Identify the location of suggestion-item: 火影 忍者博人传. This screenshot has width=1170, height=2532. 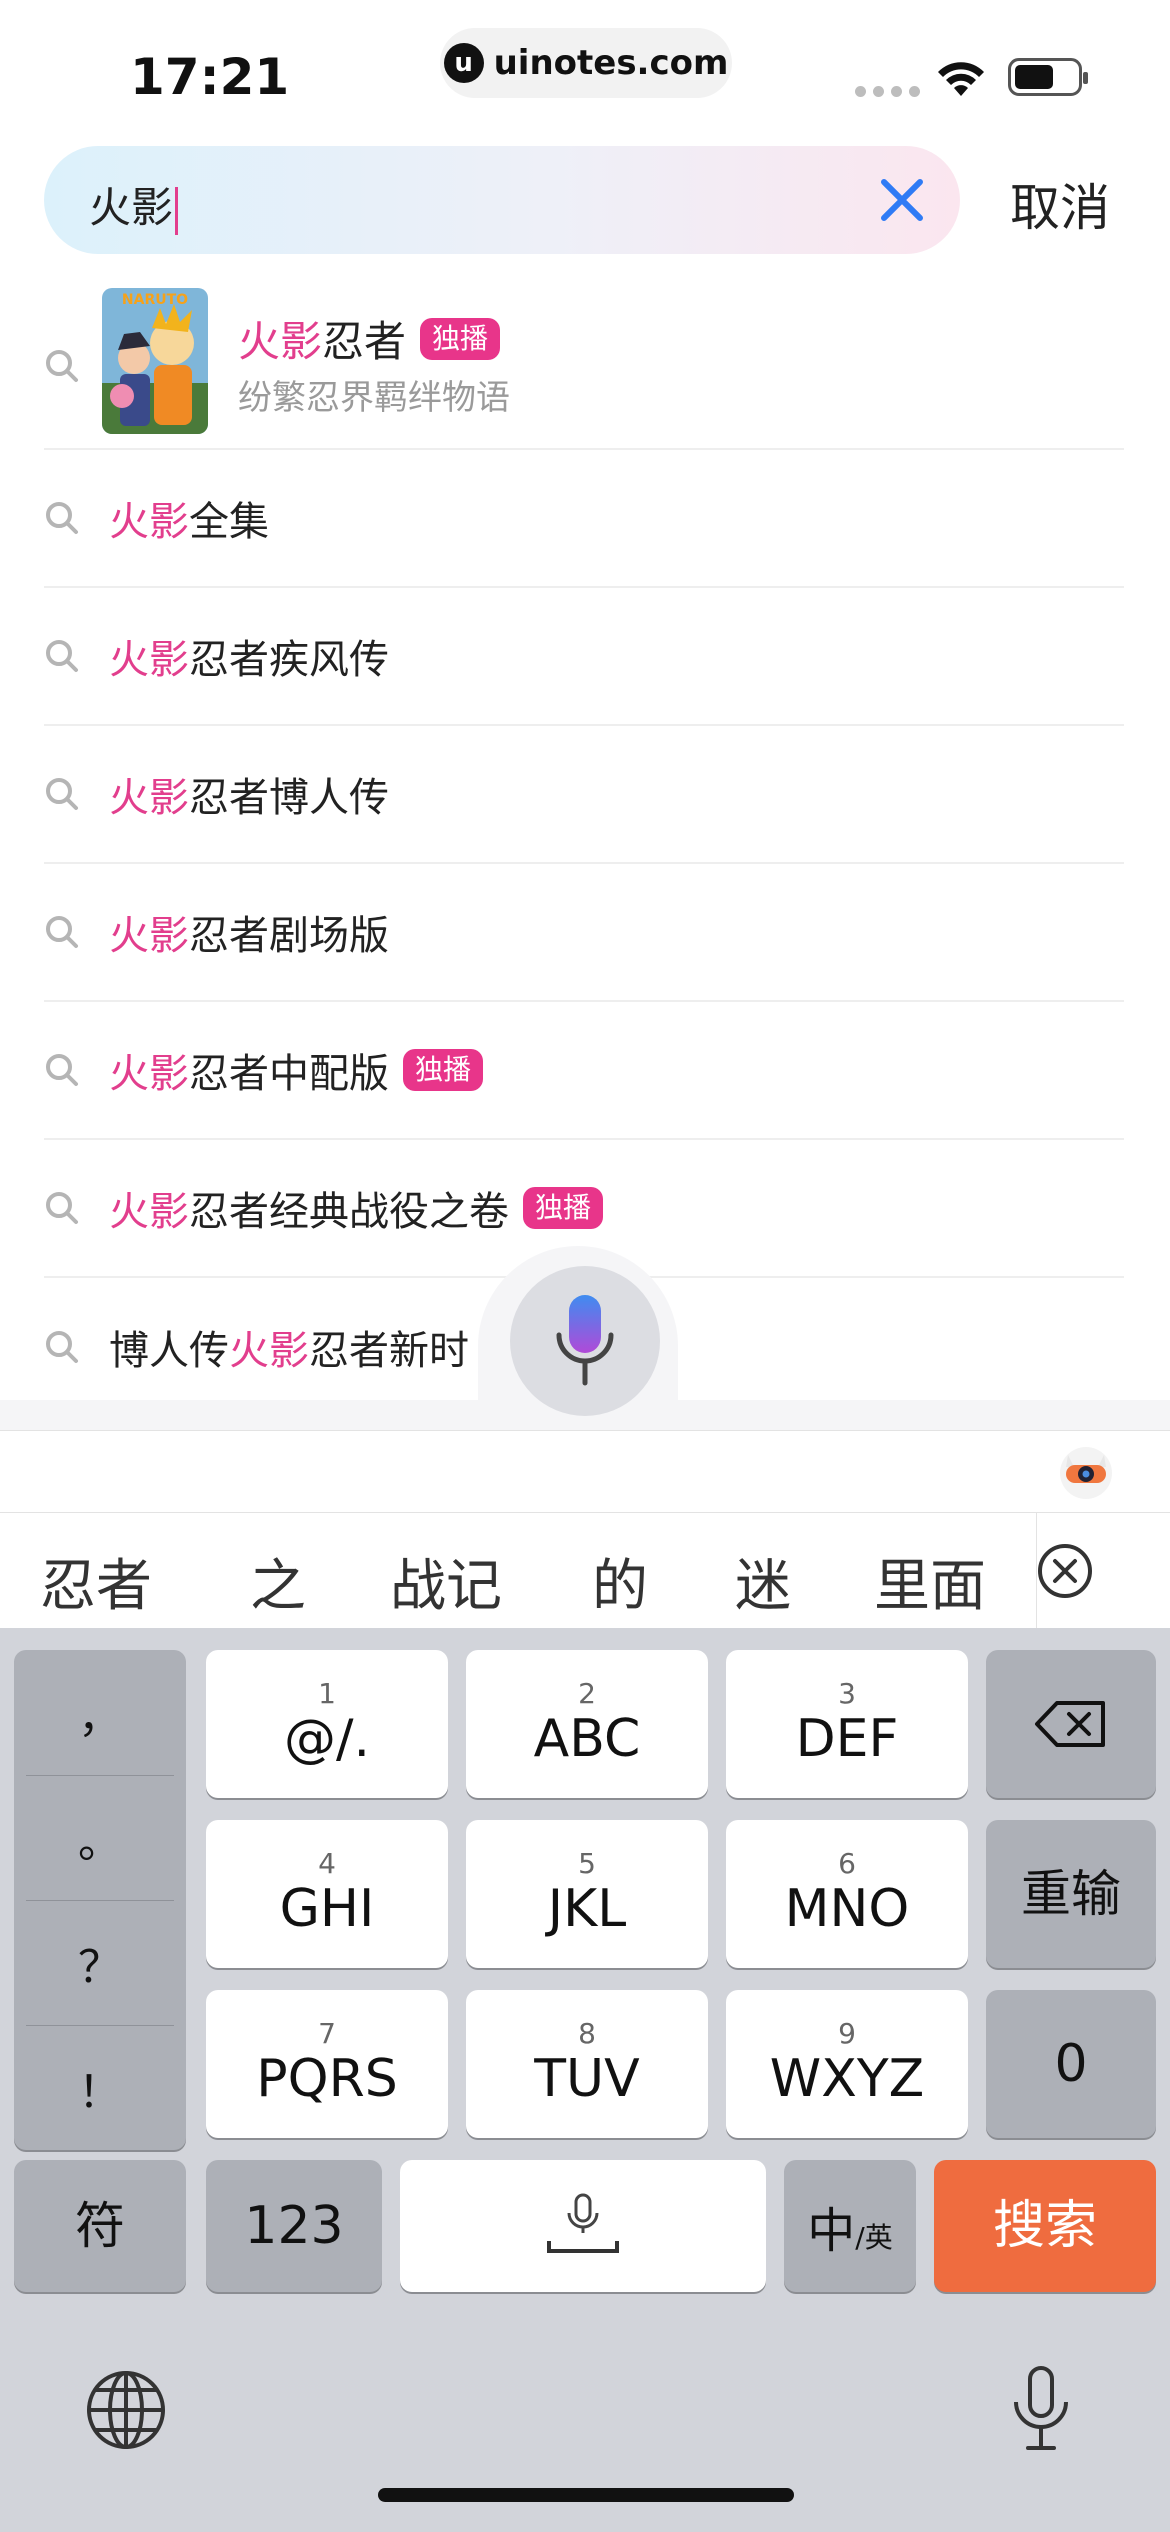
(584, 795).